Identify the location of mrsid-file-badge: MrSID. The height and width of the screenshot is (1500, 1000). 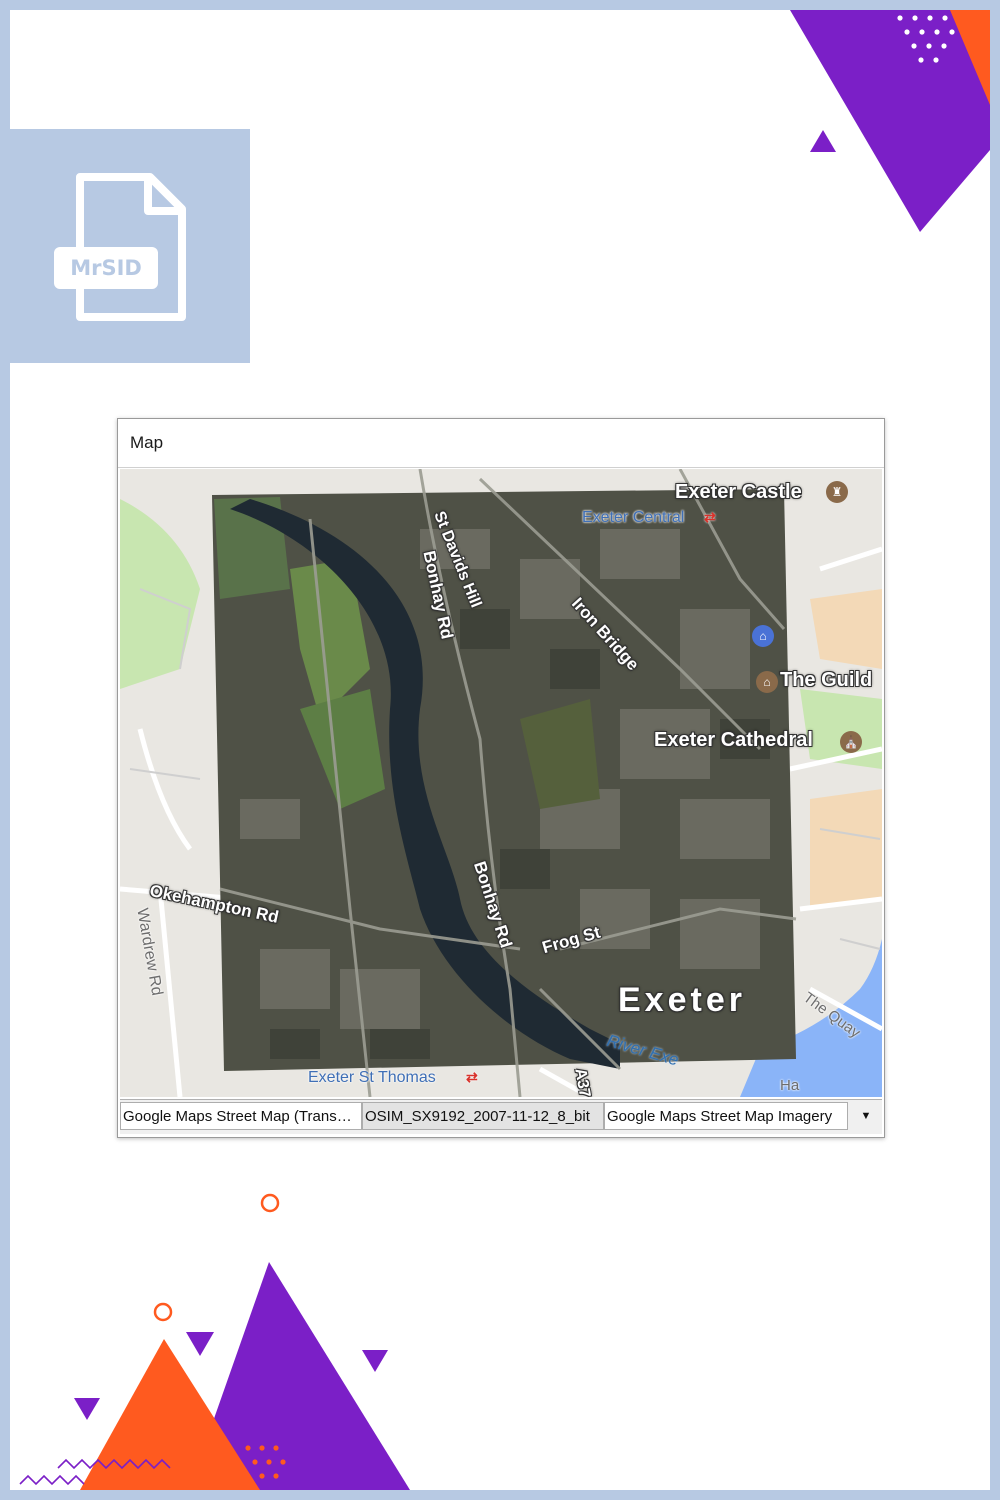
(130, 246).